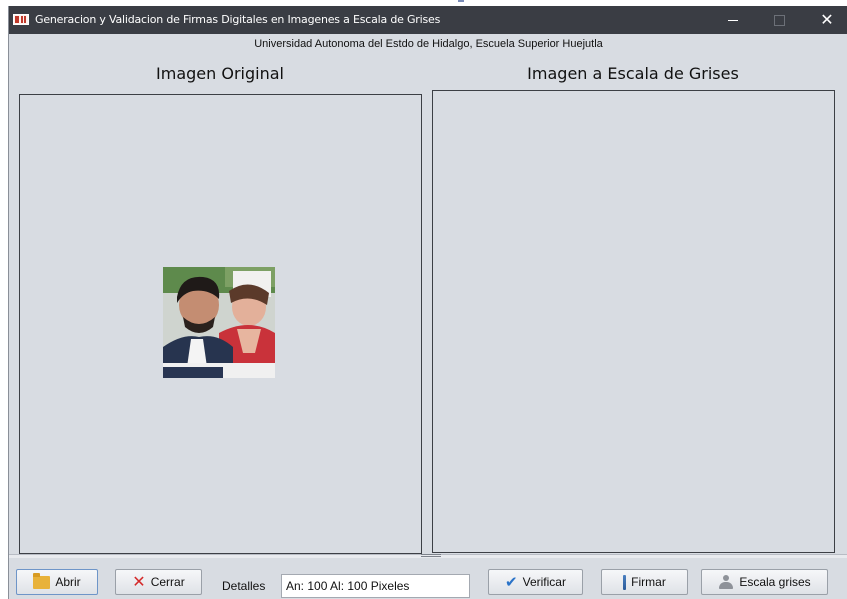 Image resolution: width=847 pixels, height=599 pixels. Describe the element at coordinates (733, 20) in the screenshot. I see `minimize-button` at that location.